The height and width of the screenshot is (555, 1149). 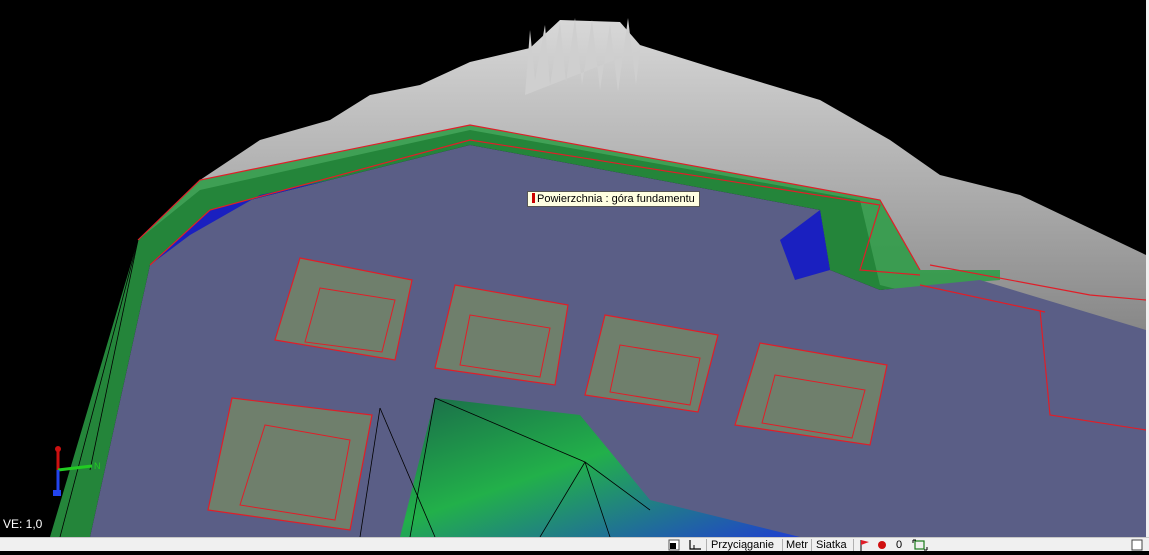 What do you see at coordinates (797, 545) in the screenshot?
I see `units-toggle: Metr` at bounding box center [797, 545].